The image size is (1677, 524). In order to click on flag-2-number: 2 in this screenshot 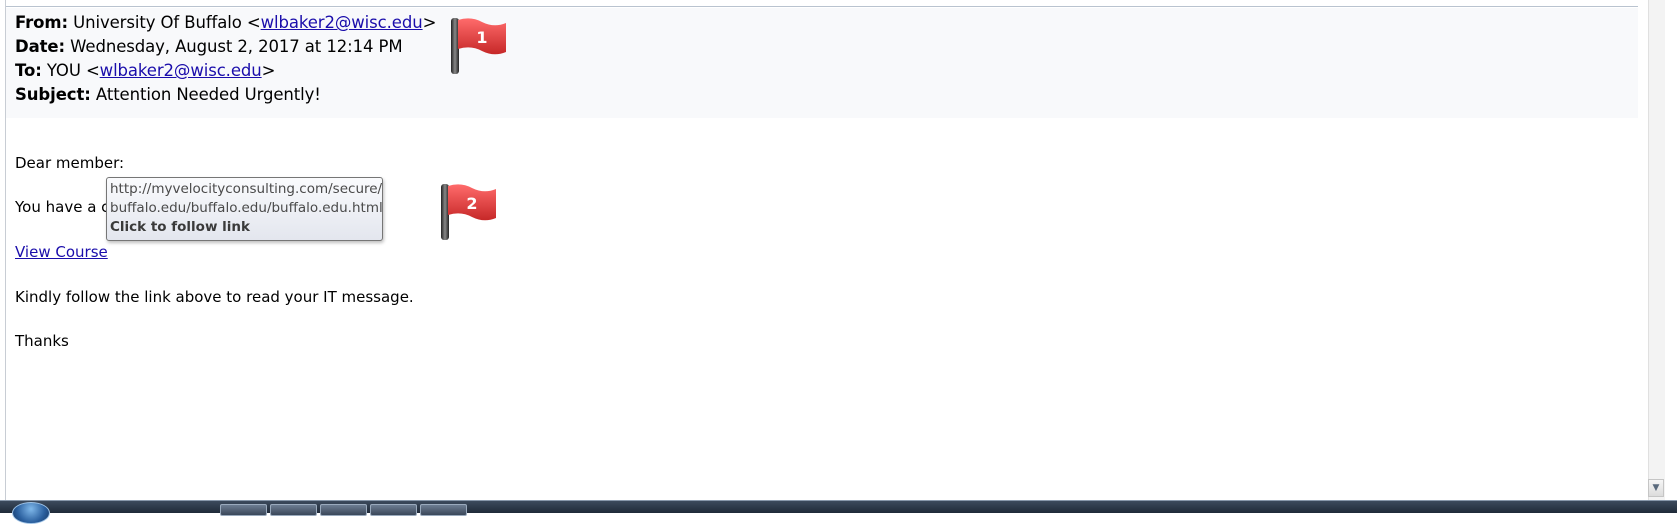, I will do `click(471, 203)`.